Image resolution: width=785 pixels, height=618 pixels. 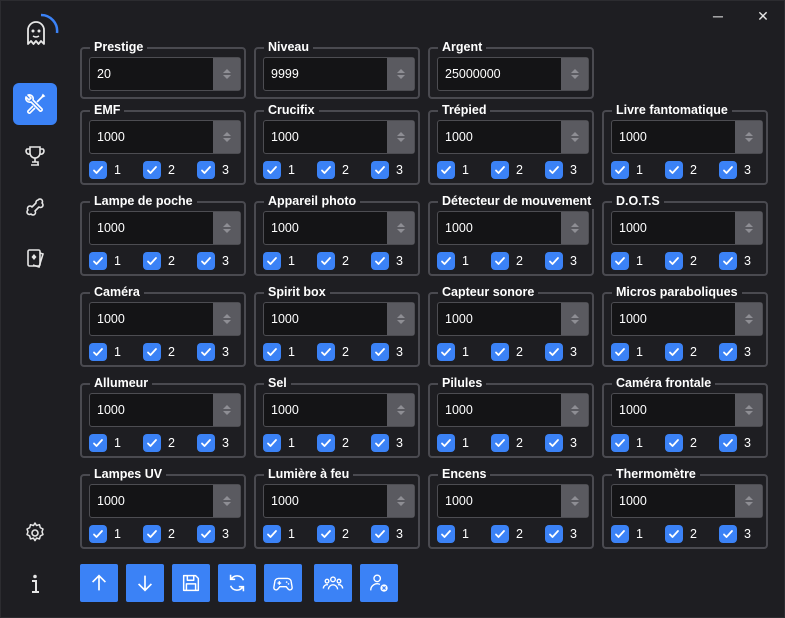 What do you see at coordinates (513, 137) in the screenshot?
I see `trepied-spinbox: 1000` at bounding box center [513, 137].